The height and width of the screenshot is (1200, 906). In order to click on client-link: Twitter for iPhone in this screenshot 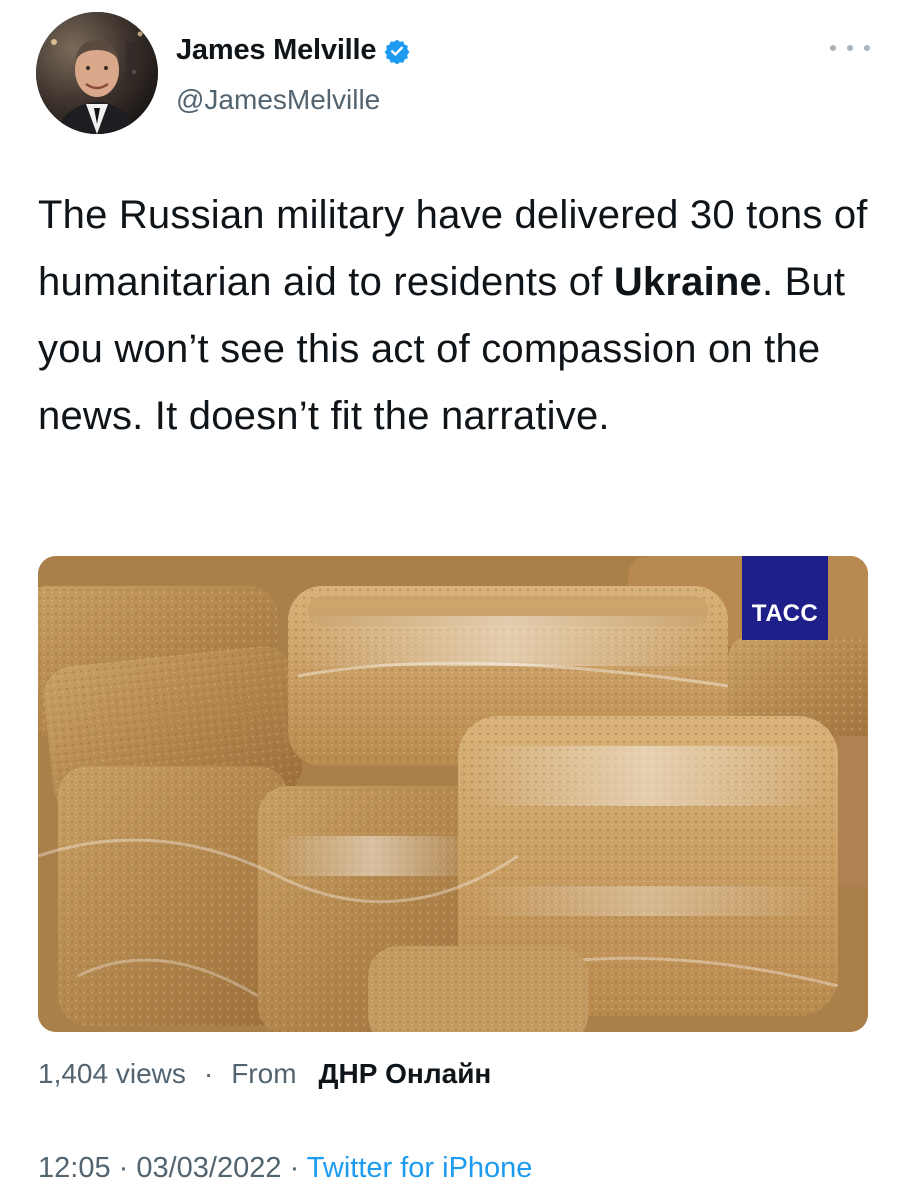, I will do `click(420, 1168)`.